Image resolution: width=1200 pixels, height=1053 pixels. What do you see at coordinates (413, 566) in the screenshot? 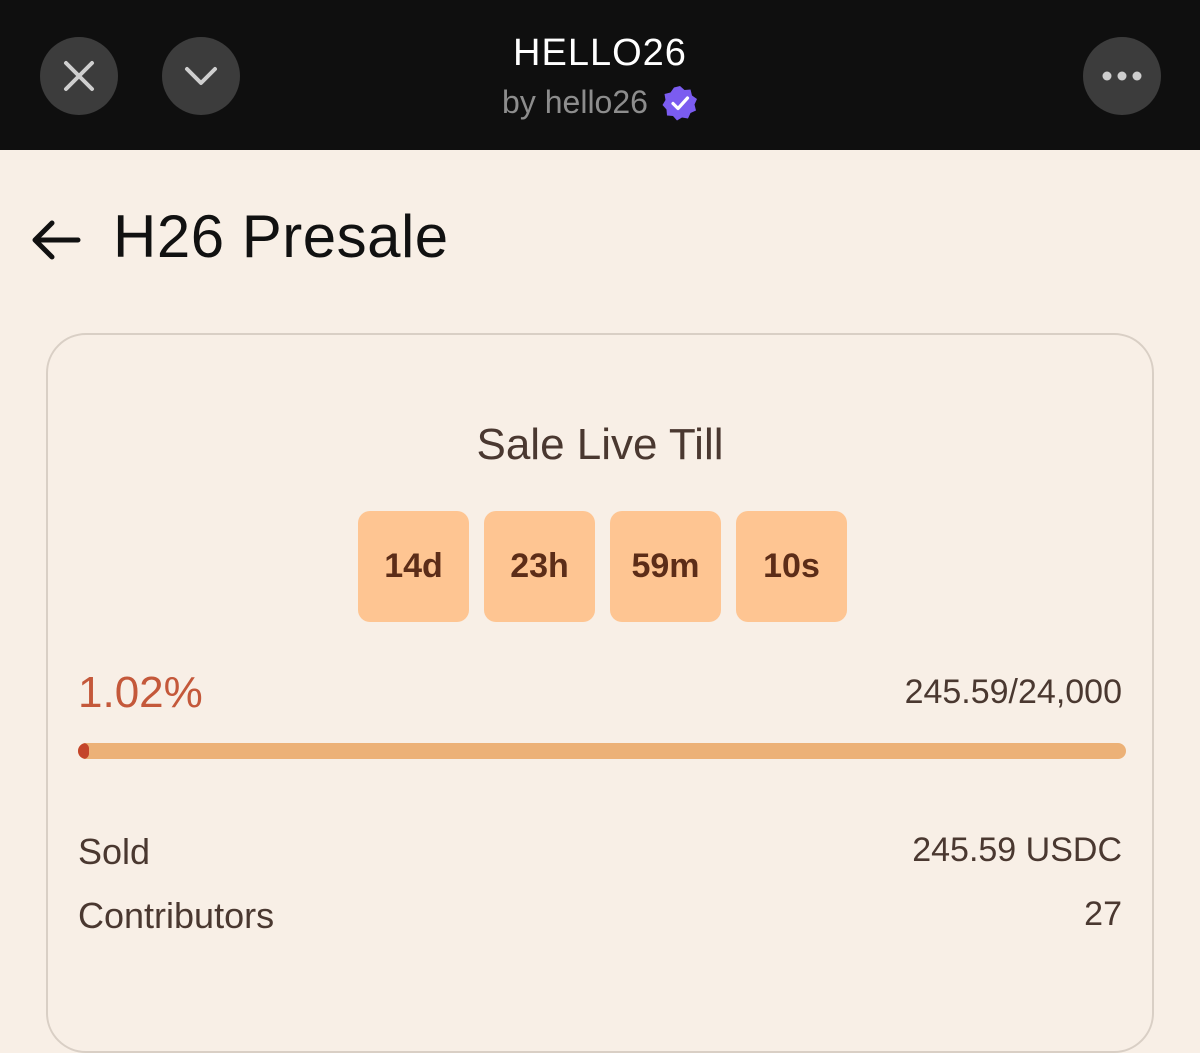
I see `countdown-days: 14d` at bounding box center [413, 566].